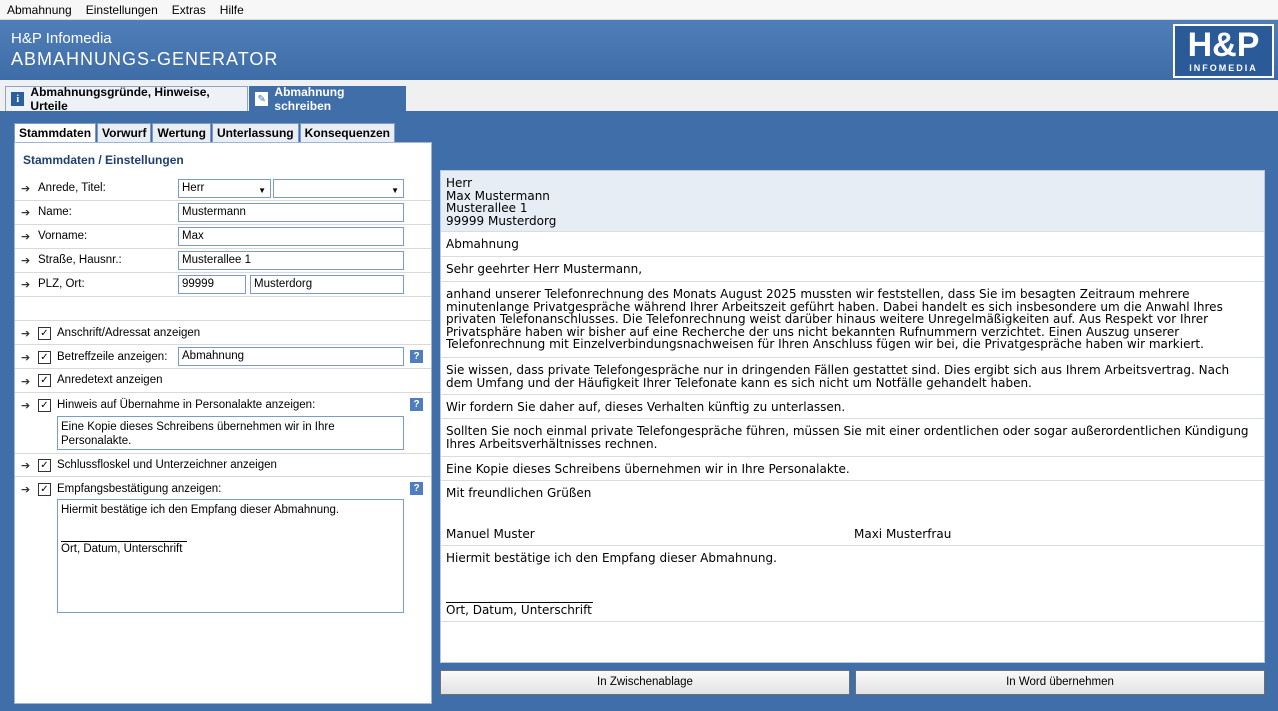 Image resolution: width=1278 pixels, height=711 pixels. Describe the element at coordinates (145, 59) in the screenshot. I see `banner-title: ABMAHNUNGS-GENERATOR` at that location.